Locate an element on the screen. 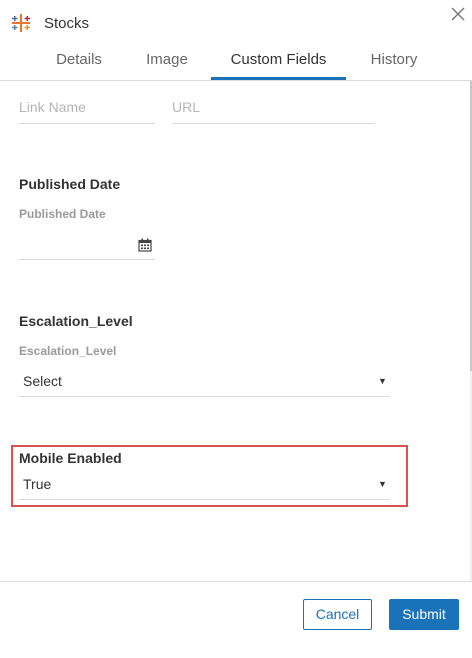  link-name-input: Link Name is located at coordinates (52, 107).